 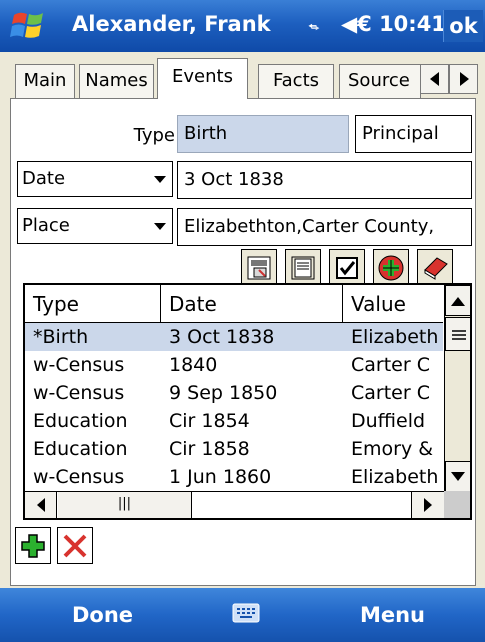 What do you see at coordinates (93, 304) in the screenshot?
I see `column-header-type: Type` at bounding box center [93, 304].